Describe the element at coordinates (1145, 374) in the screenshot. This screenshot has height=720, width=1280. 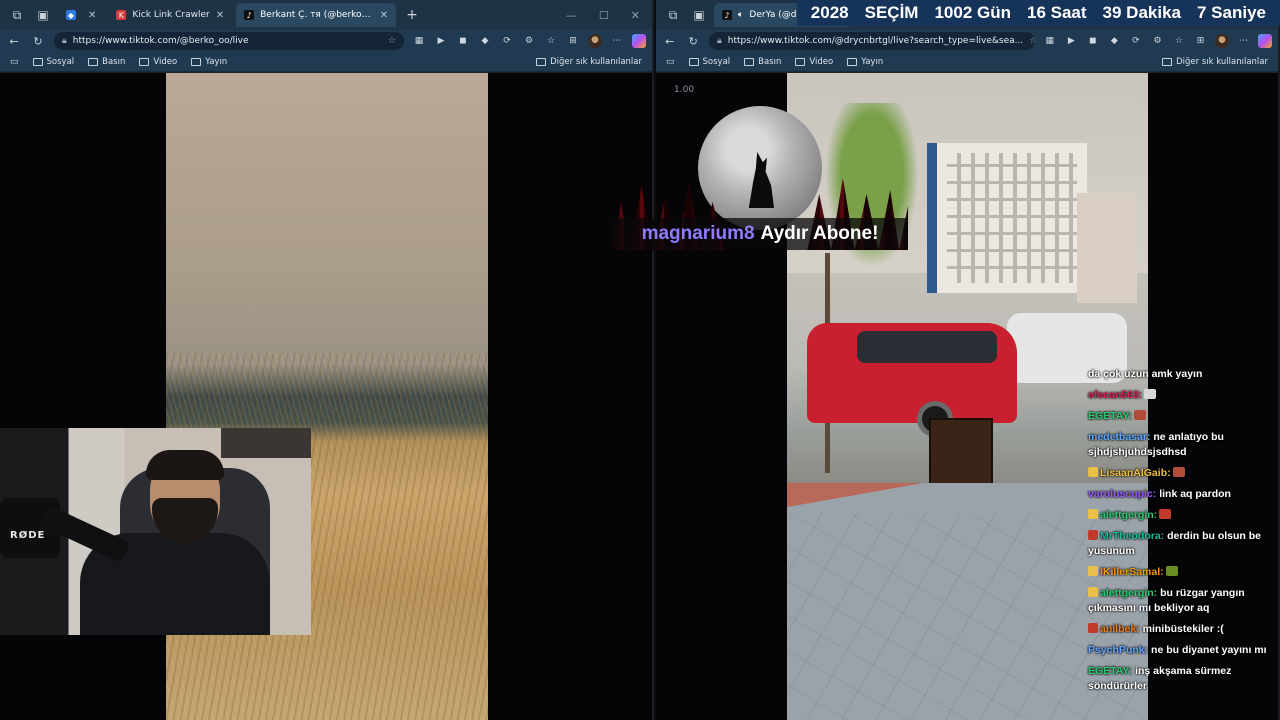
I see `chat-text: da çok uzun amk yayın` at that location.